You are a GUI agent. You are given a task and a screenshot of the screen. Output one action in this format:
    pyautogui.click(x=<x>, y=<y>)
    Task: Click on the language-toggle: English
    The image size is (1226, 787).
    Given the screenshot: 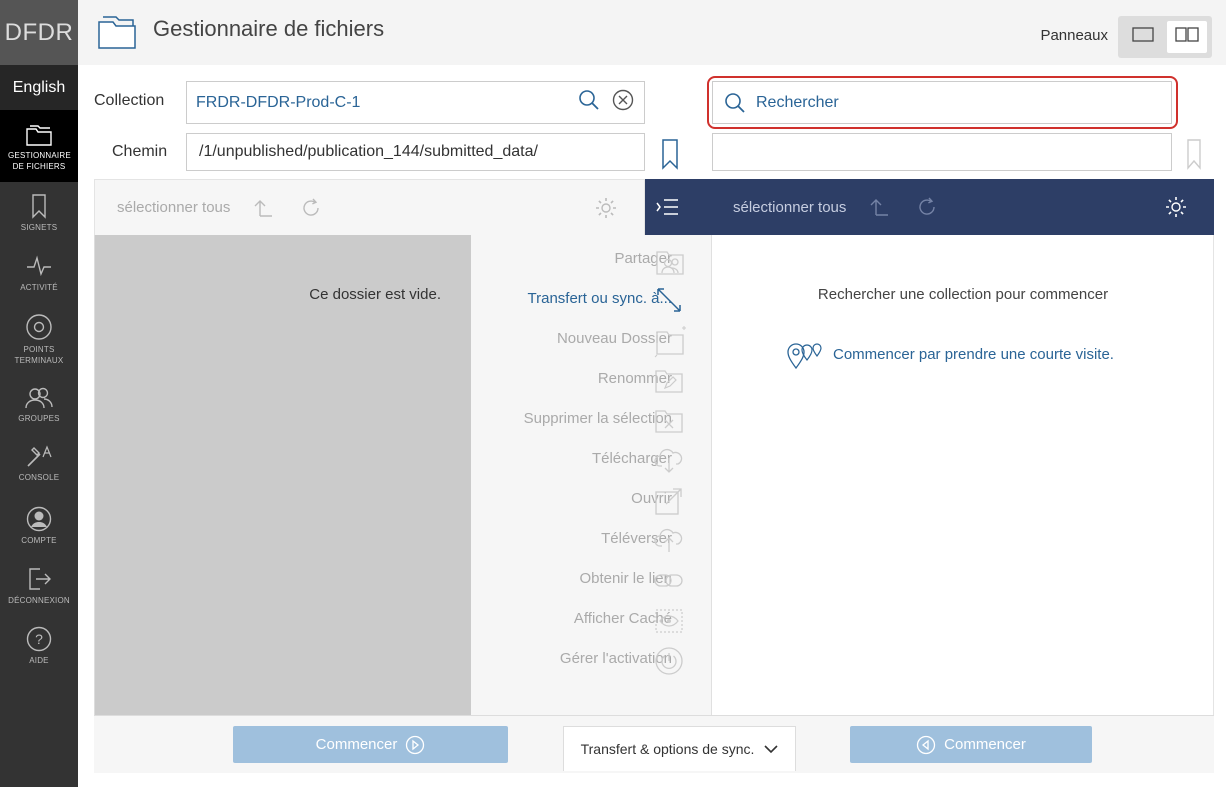 What is the action you would take?
    pyautogui.click(x=39, y=87)
    